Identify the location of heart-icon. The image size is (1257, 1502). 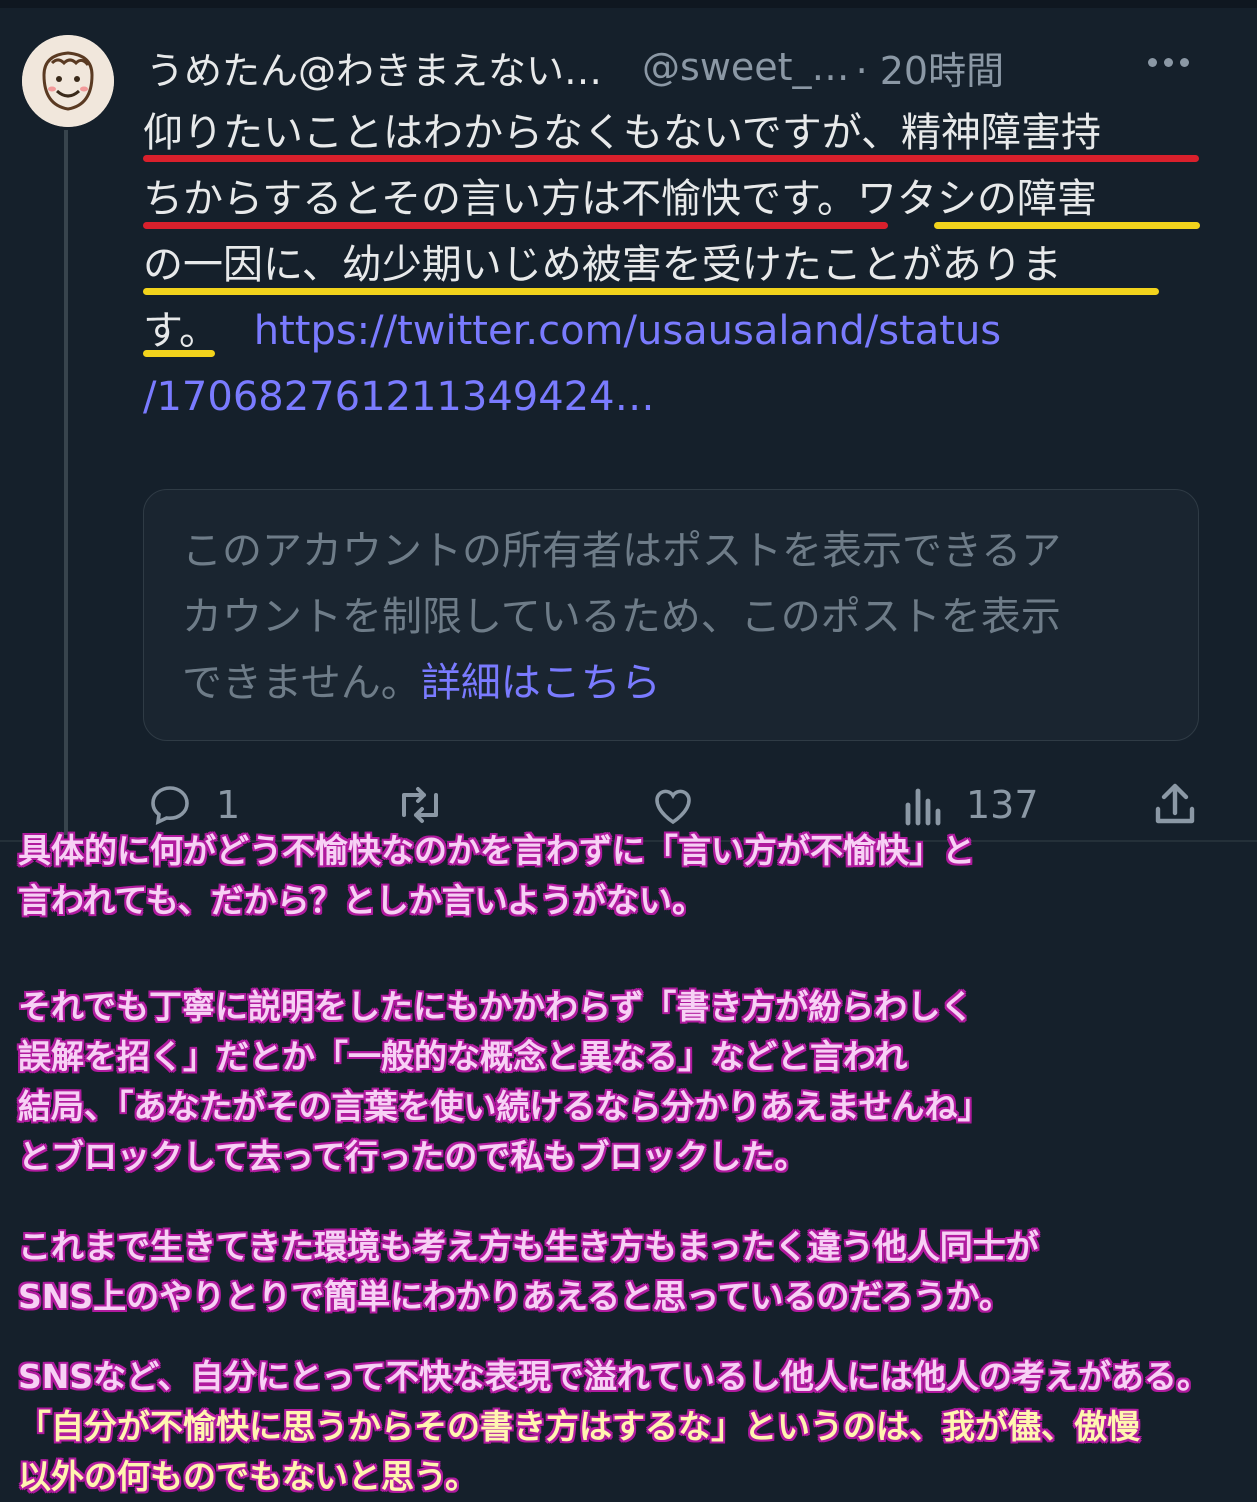
(673, 807).